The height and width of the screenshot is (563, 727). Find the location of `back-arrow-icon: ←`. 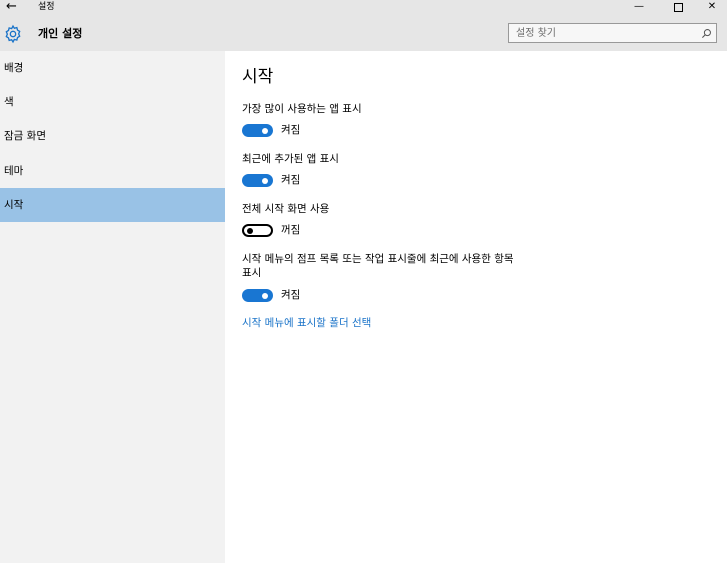

back-arrow-icon: ← is located at coordinates (11, 7).